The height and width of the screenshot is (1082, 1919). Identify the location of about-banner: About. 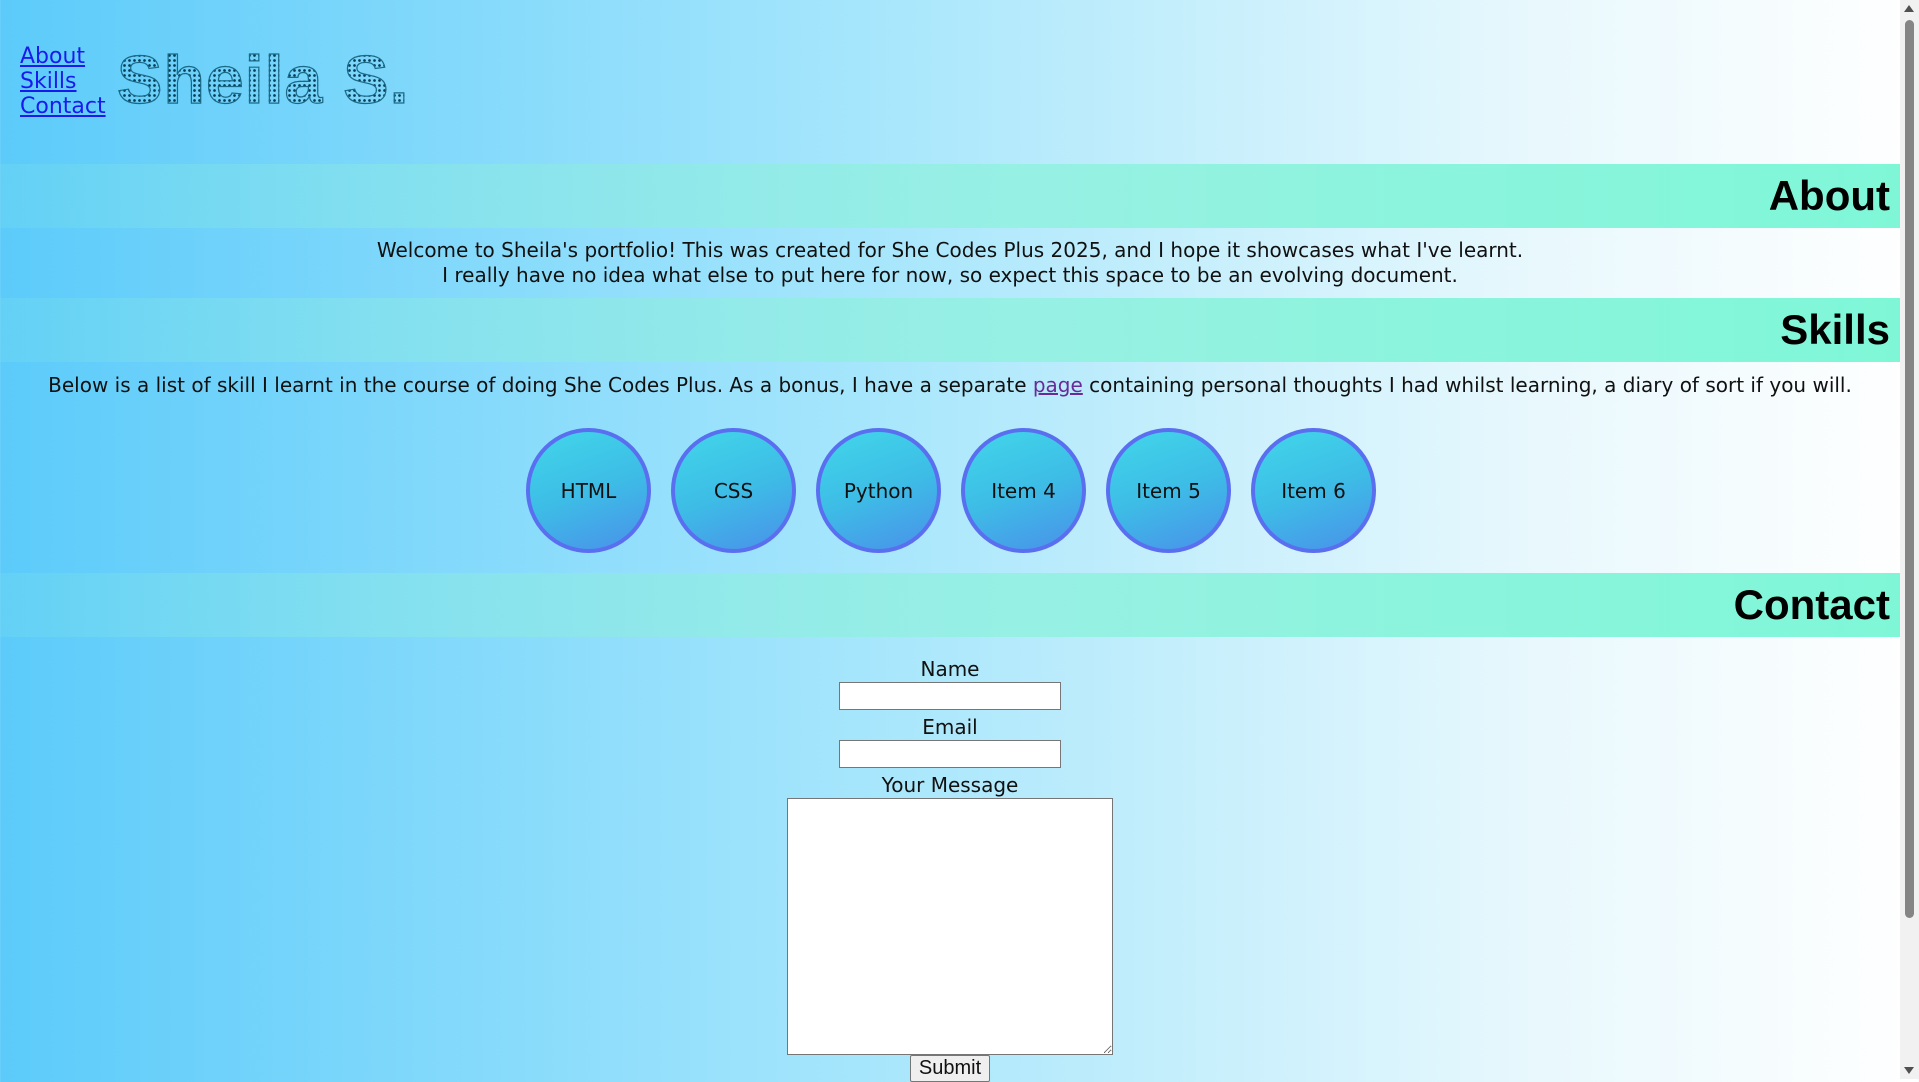
(950, 196).